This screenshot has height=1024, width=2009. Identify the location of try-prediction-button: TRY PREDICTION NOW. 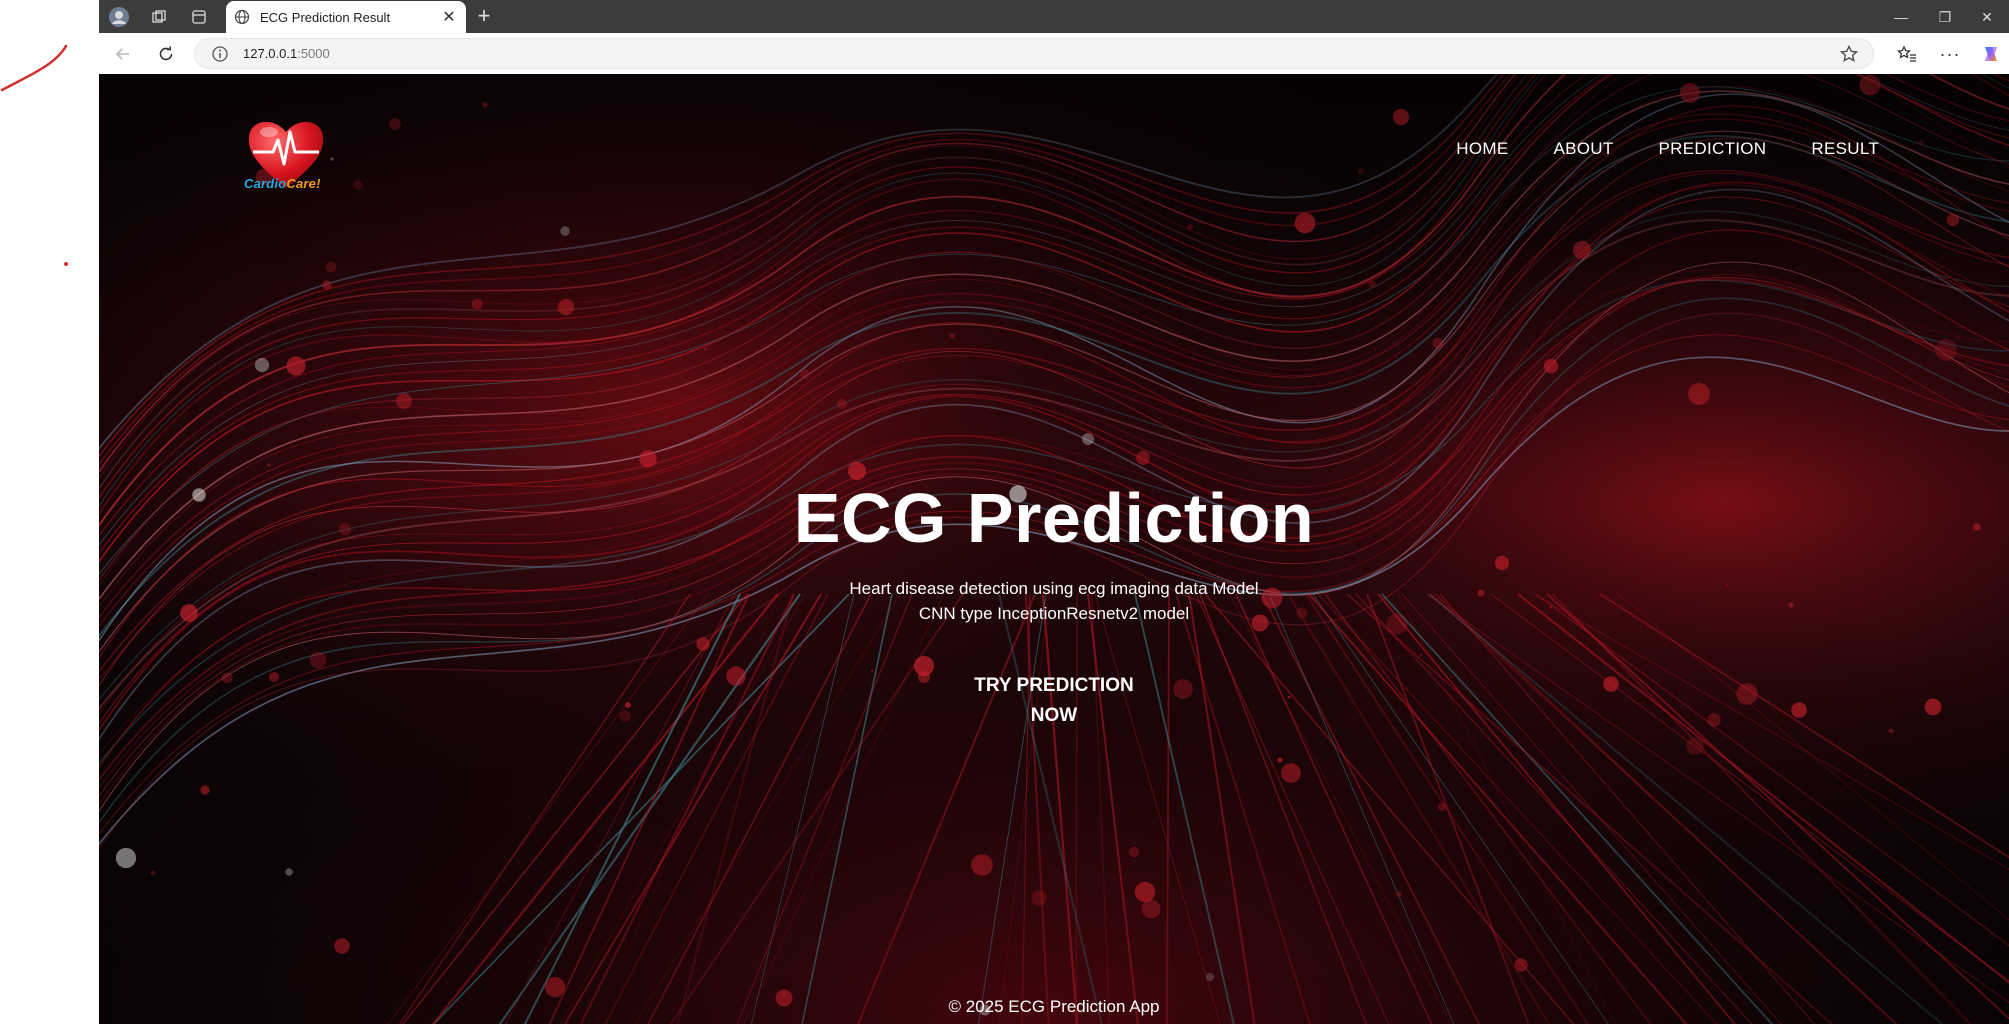
(1054, 698).